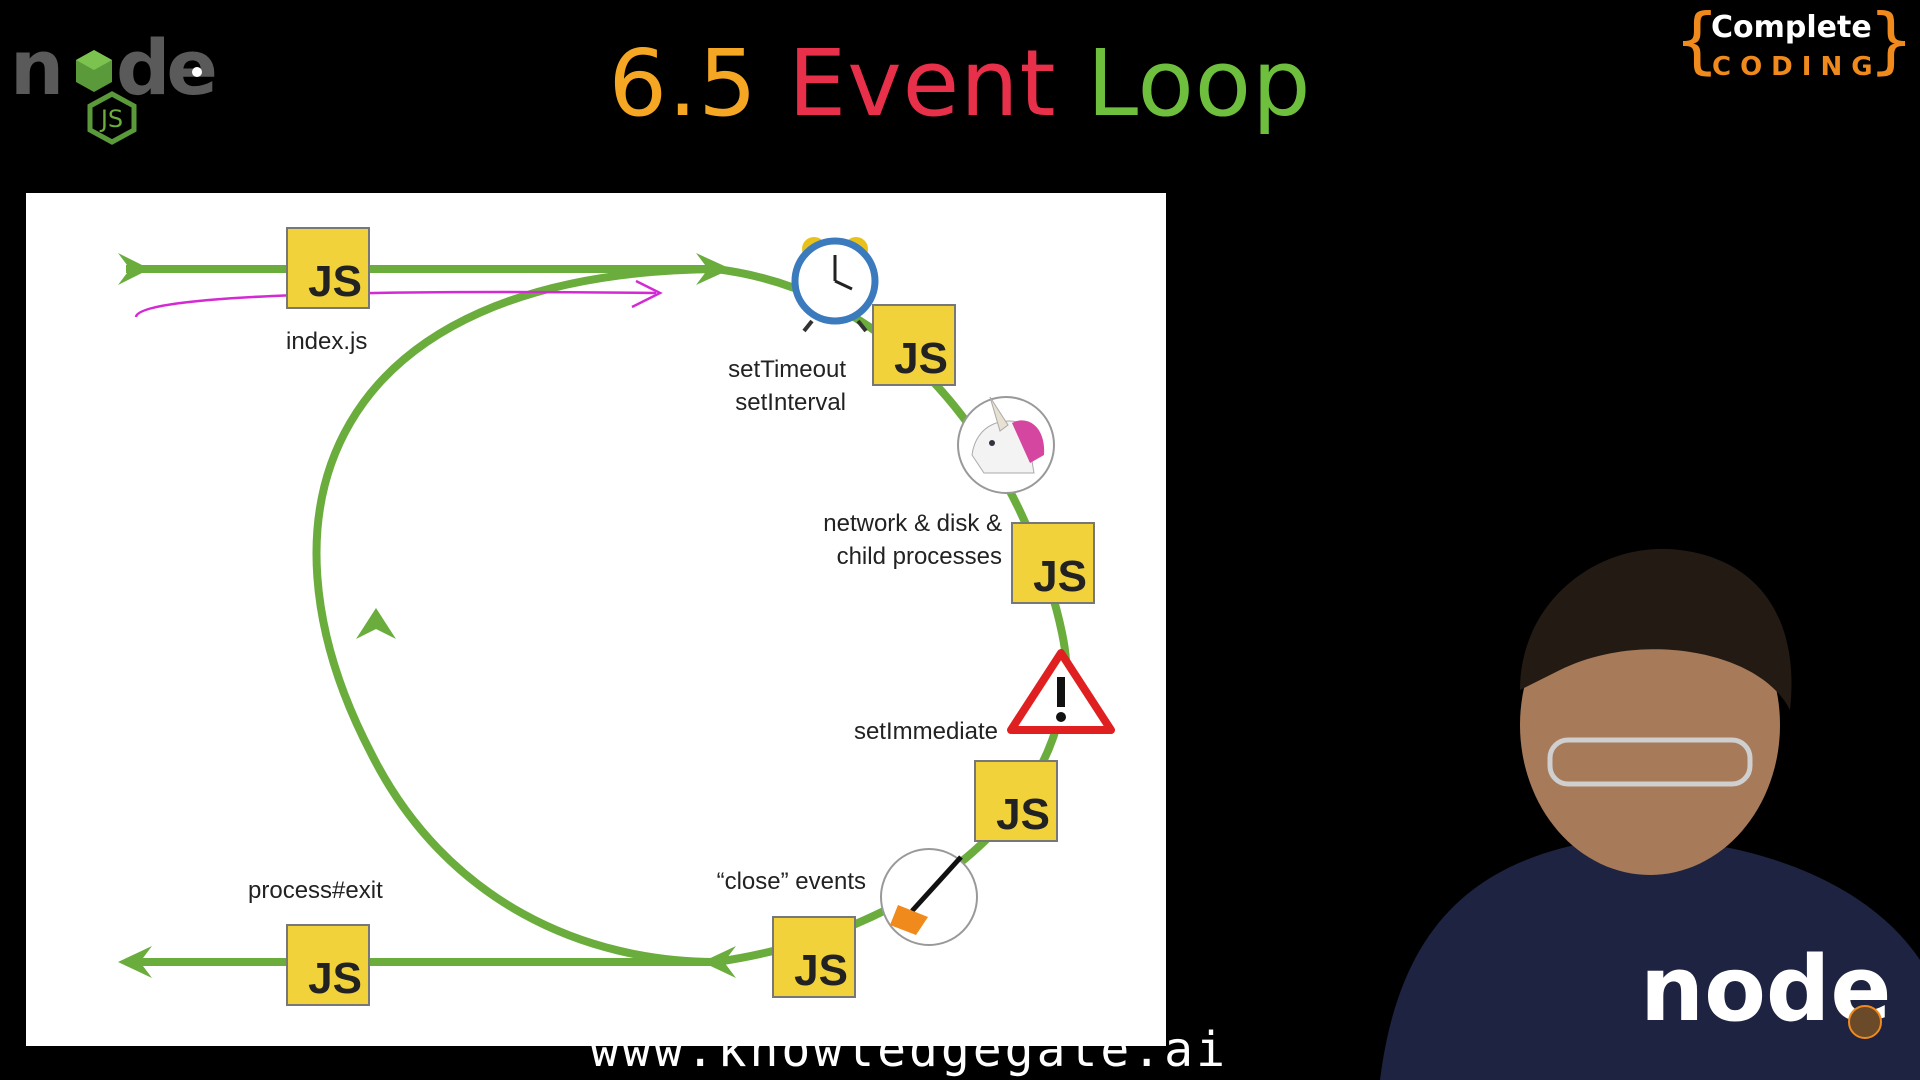 This screenshot has width=1920, height=1080. Describe the element at coordinates (787, 369) in the screenshot. I see `label-timers-1: setTimeout` at that location.